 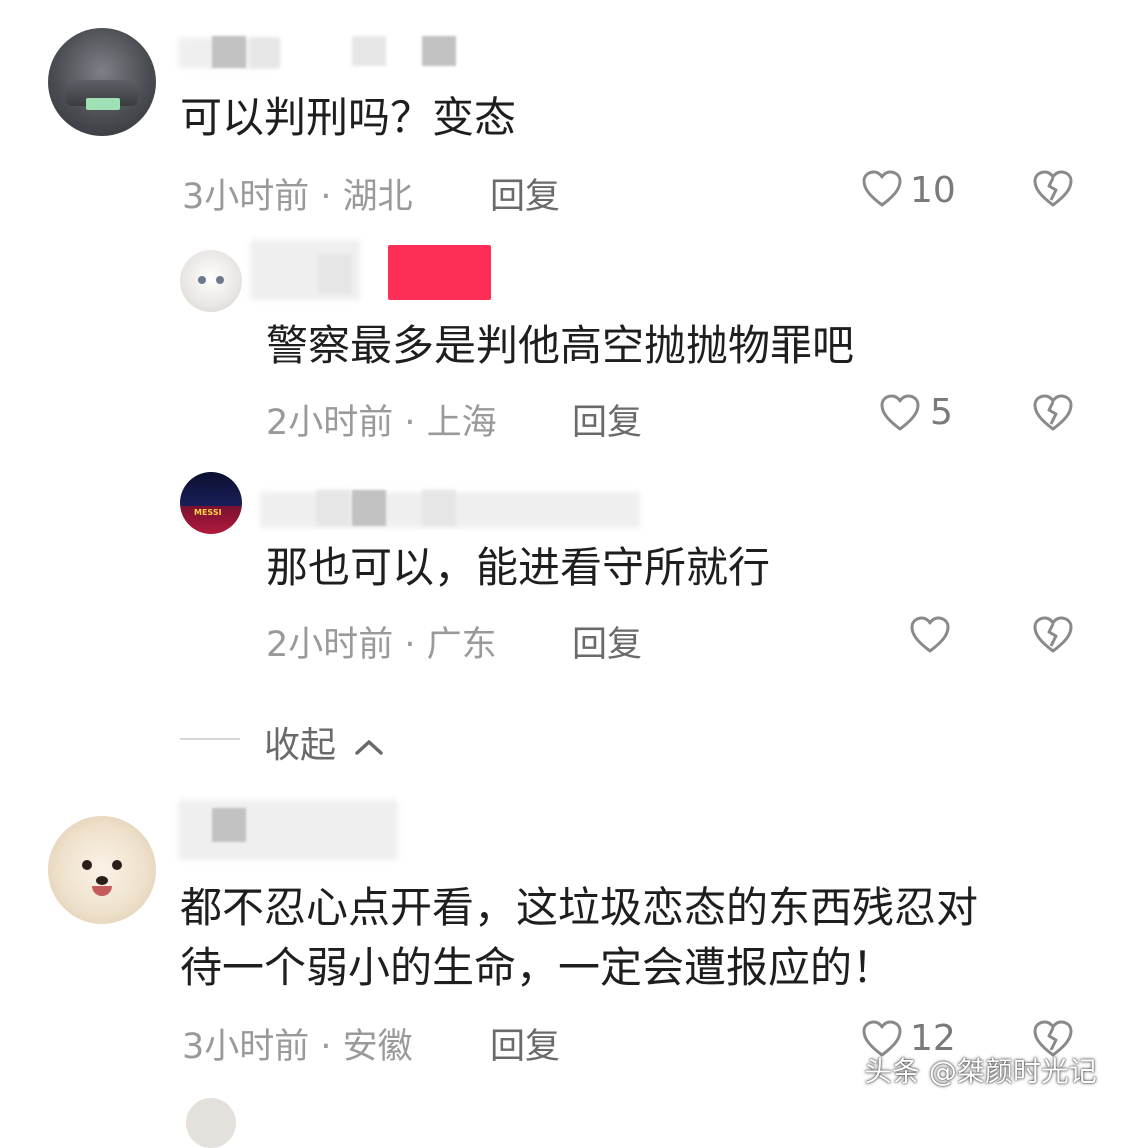 What do you see at coordinates (933, 190) in the screenshot?
I see `like-count: 10` at bounding box center [933, 190].